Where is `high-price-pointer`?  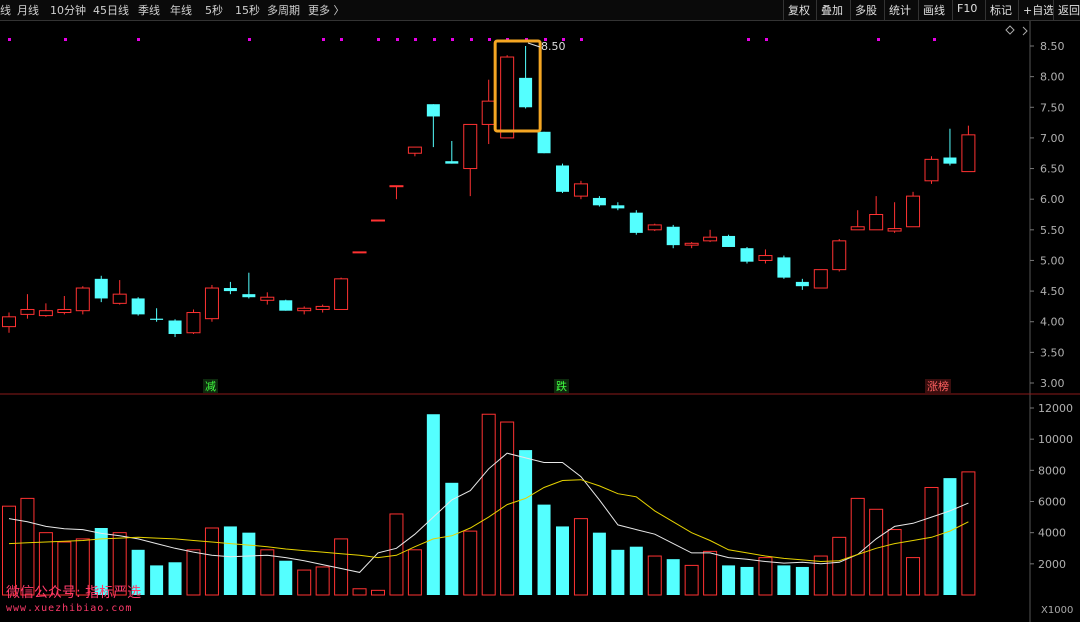
high-price-pointer is located at coordinates (534, 45).